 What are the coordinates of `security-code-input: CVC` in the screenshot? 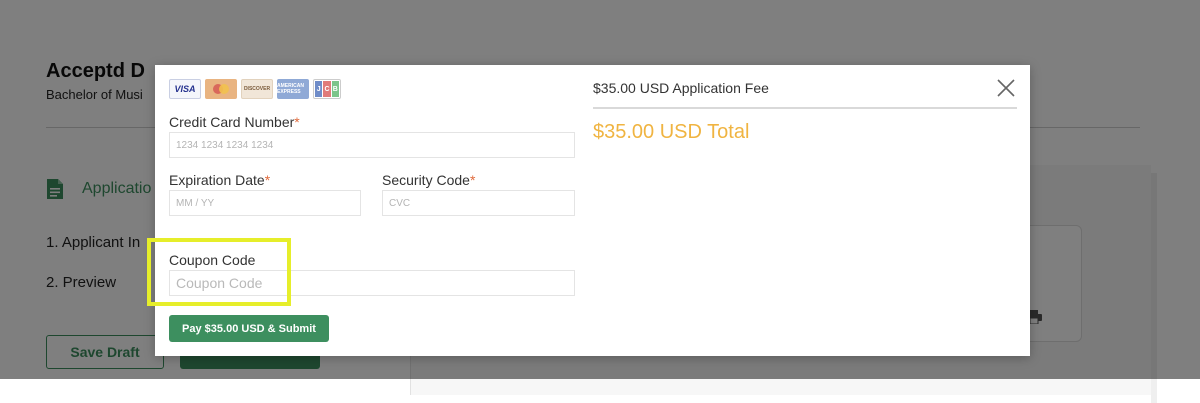 It's located at (478, 203).